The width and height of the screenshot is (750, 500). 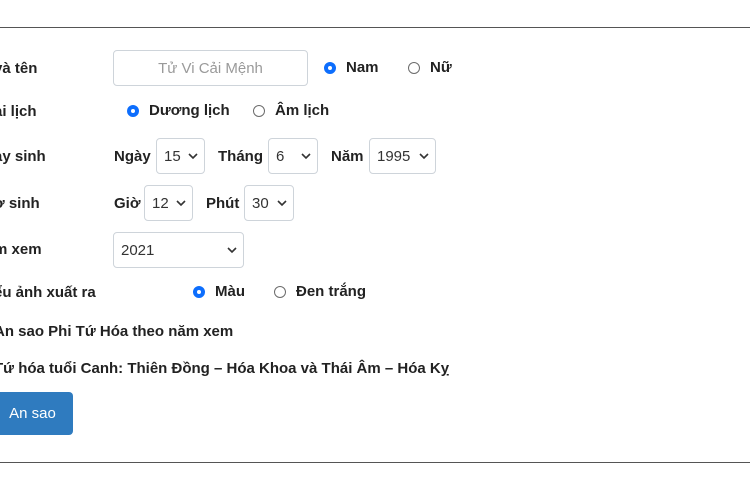 I want to click on month-label: Tháng, so click(x=240, y=156).